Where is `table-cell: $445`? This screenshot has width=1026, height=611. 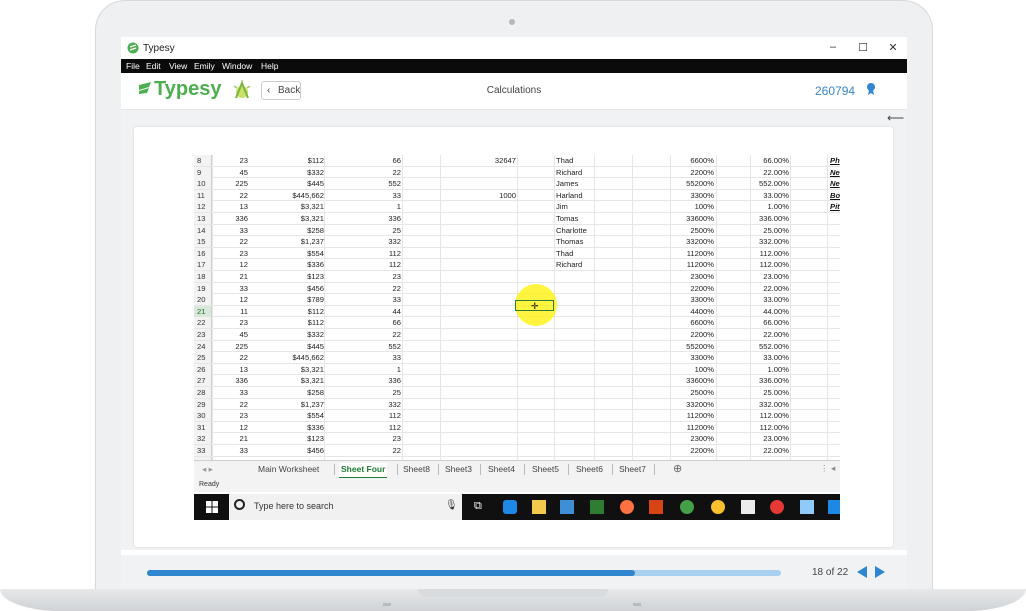
table-cell: $445 is located at coordinates (287, 183).